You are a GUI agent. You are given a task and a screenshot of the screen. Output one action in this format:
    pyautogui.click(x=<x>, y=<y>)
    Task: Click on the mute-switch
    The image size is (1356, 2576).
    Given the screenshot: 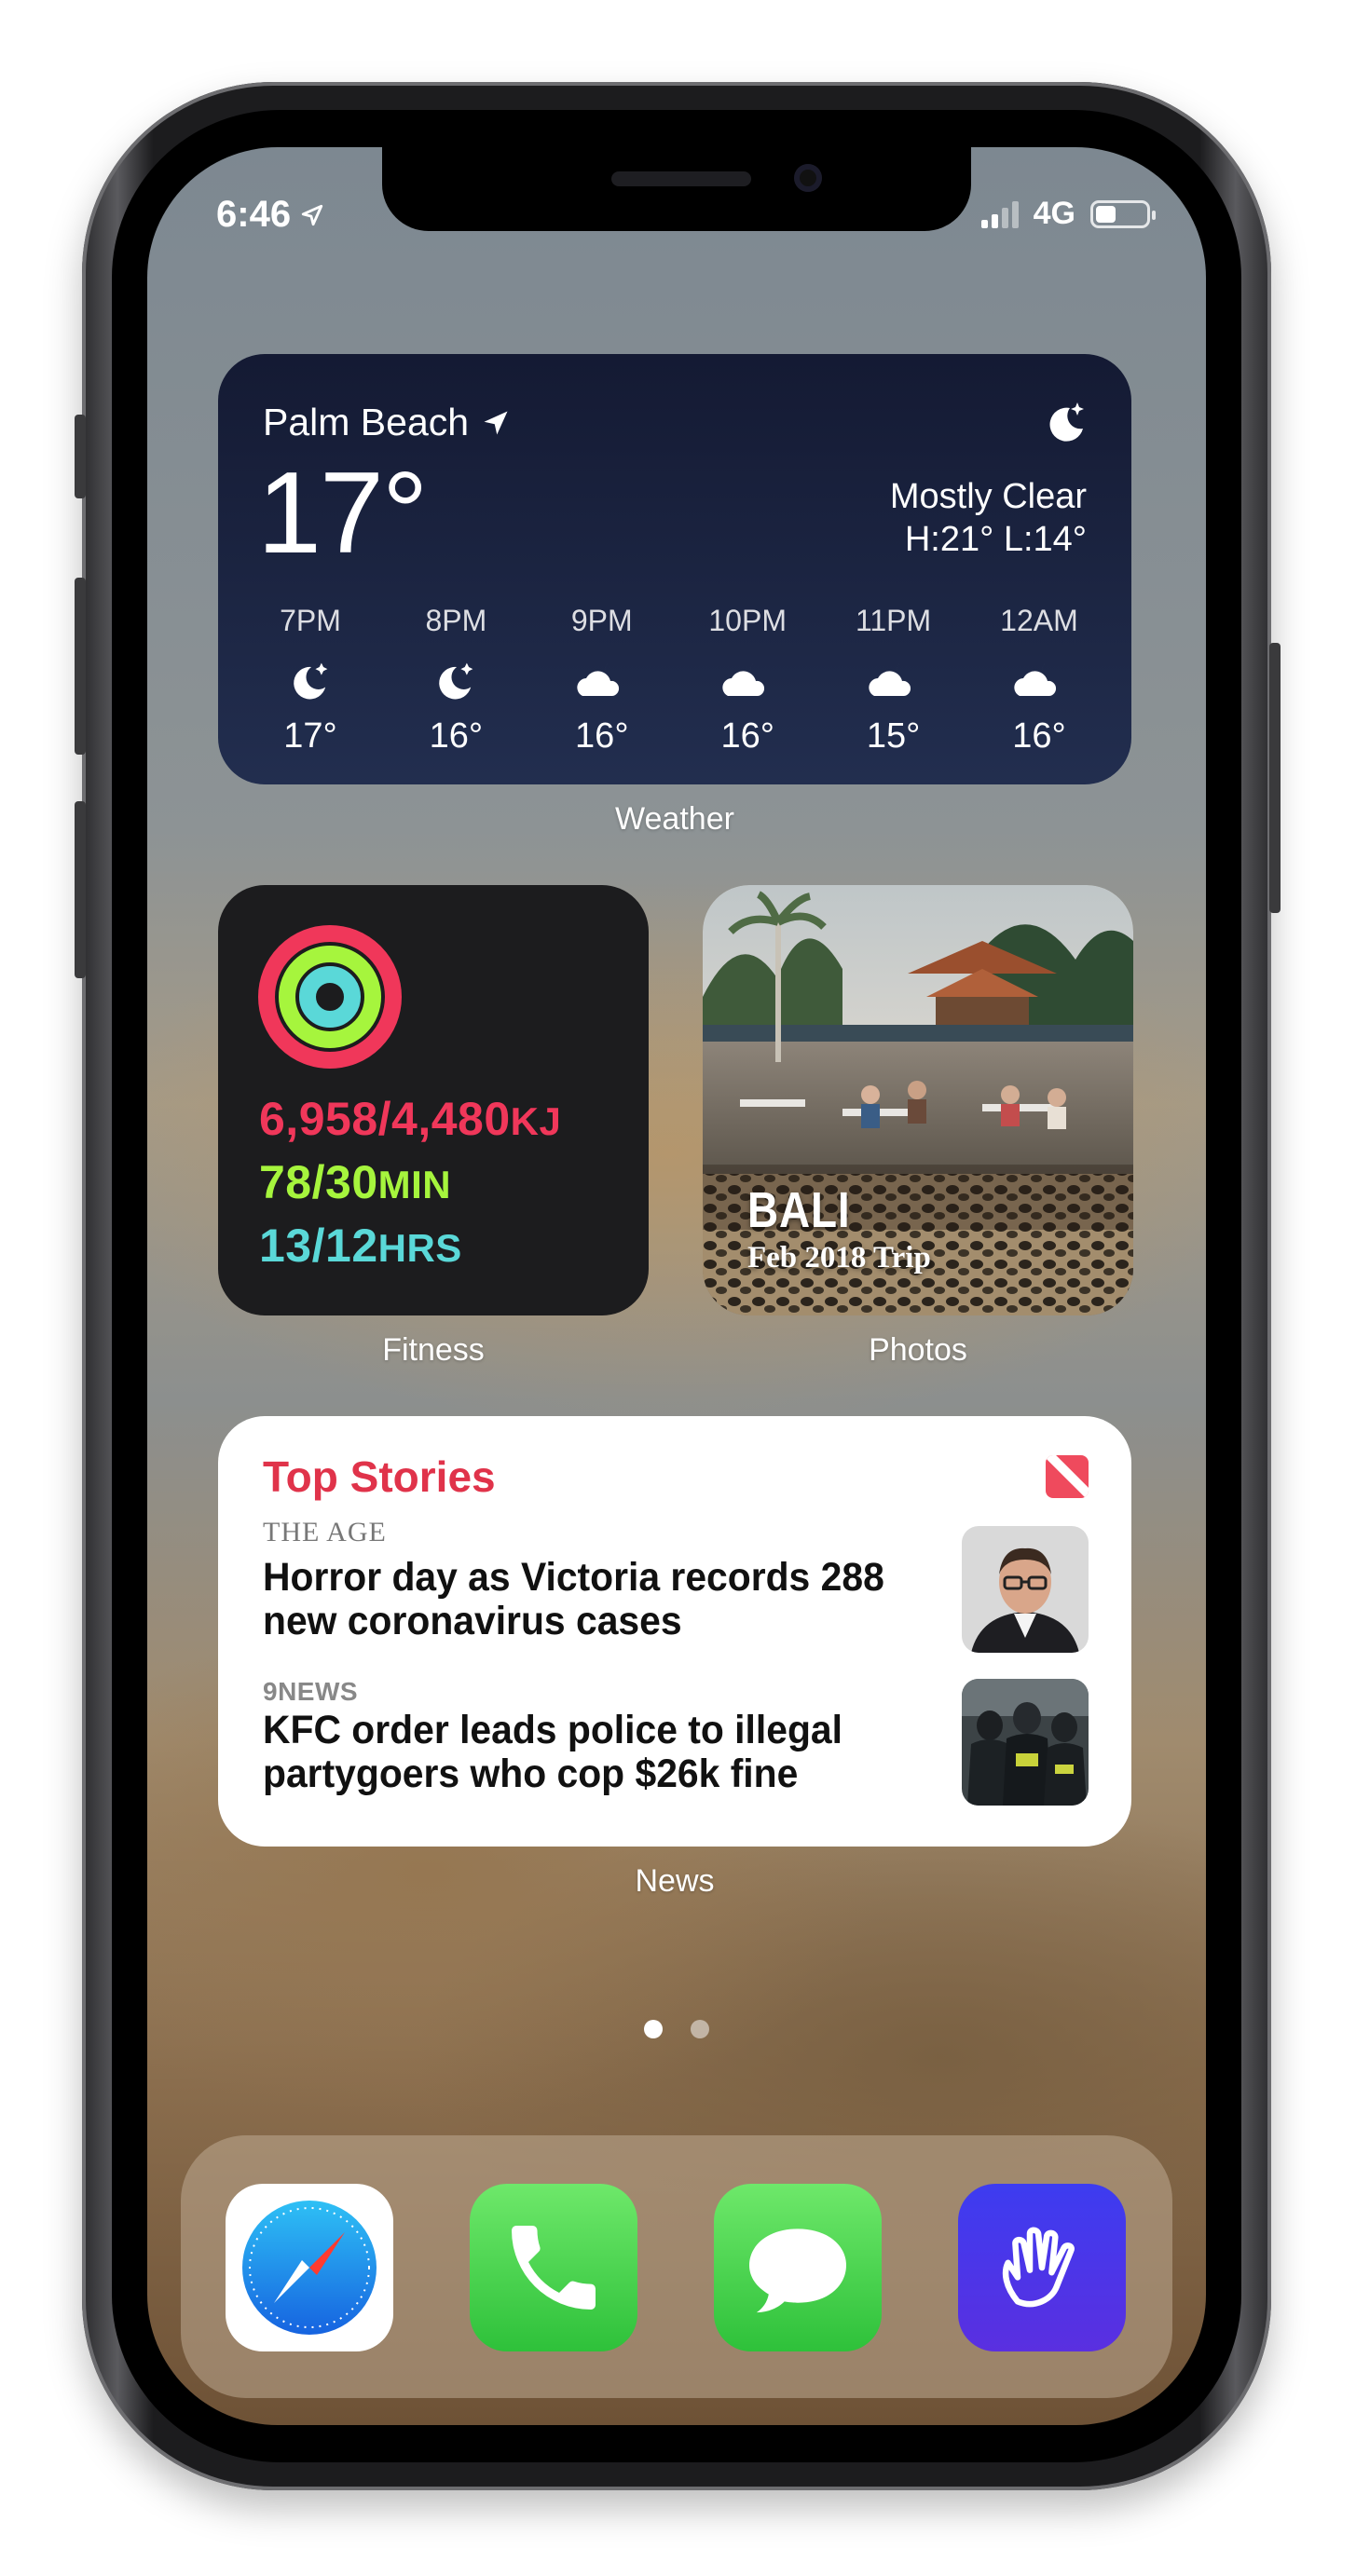 What is the action you would take?
    pyautogui.click(x=80, y=456)
    